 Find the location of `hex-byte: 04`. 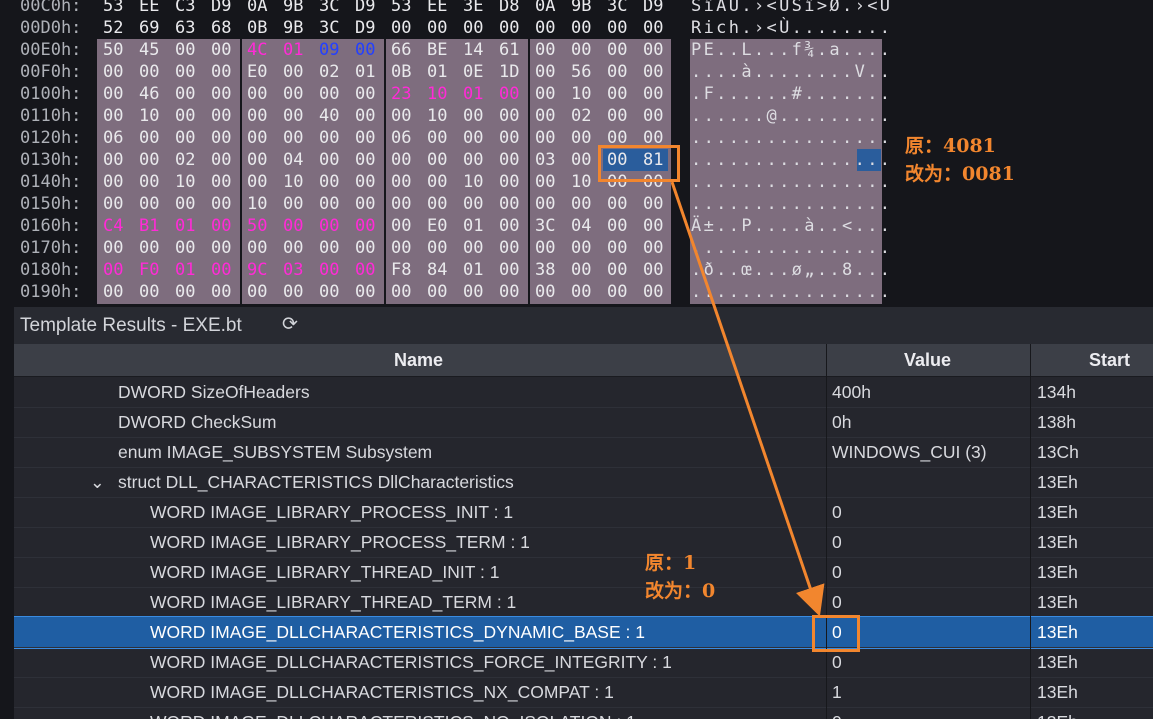

hex-byte: 04 is located at coordinates (294, 160).